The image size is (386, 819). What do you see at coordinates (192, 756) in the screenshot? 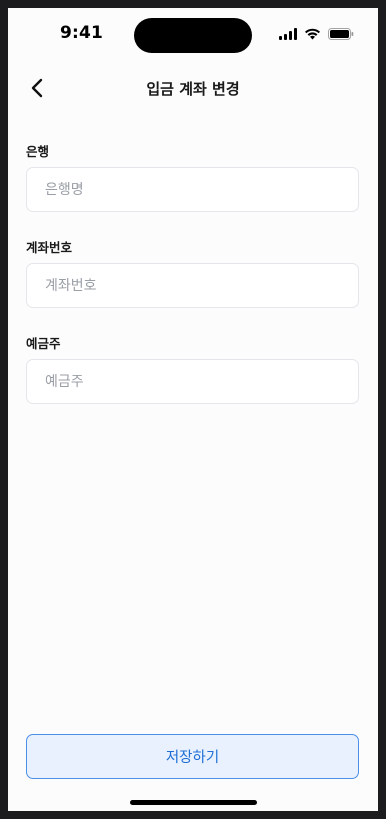
I see `save-button: 저장하기` at bounding box center [192, 756].